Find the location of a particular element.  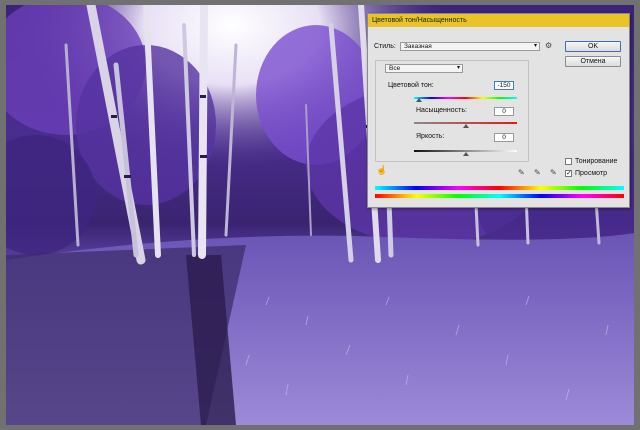

lightness-slider-thumb is located at coordinates (466, 154).